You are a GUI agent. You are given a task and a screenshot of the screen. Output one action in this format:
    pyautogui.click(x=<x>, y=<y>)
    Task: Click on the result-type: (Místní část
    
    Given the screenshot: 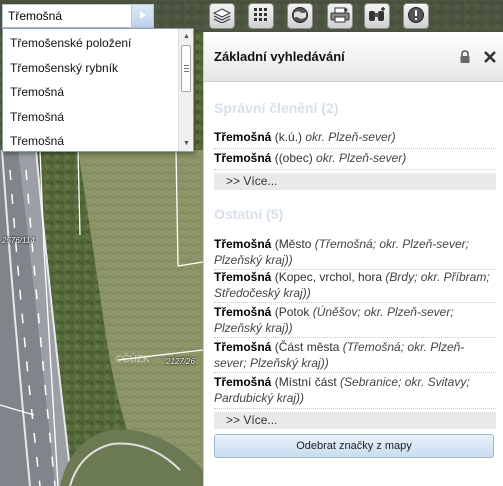 What is the action you would take?
    pyautogui.click(x=306, y=382)
    